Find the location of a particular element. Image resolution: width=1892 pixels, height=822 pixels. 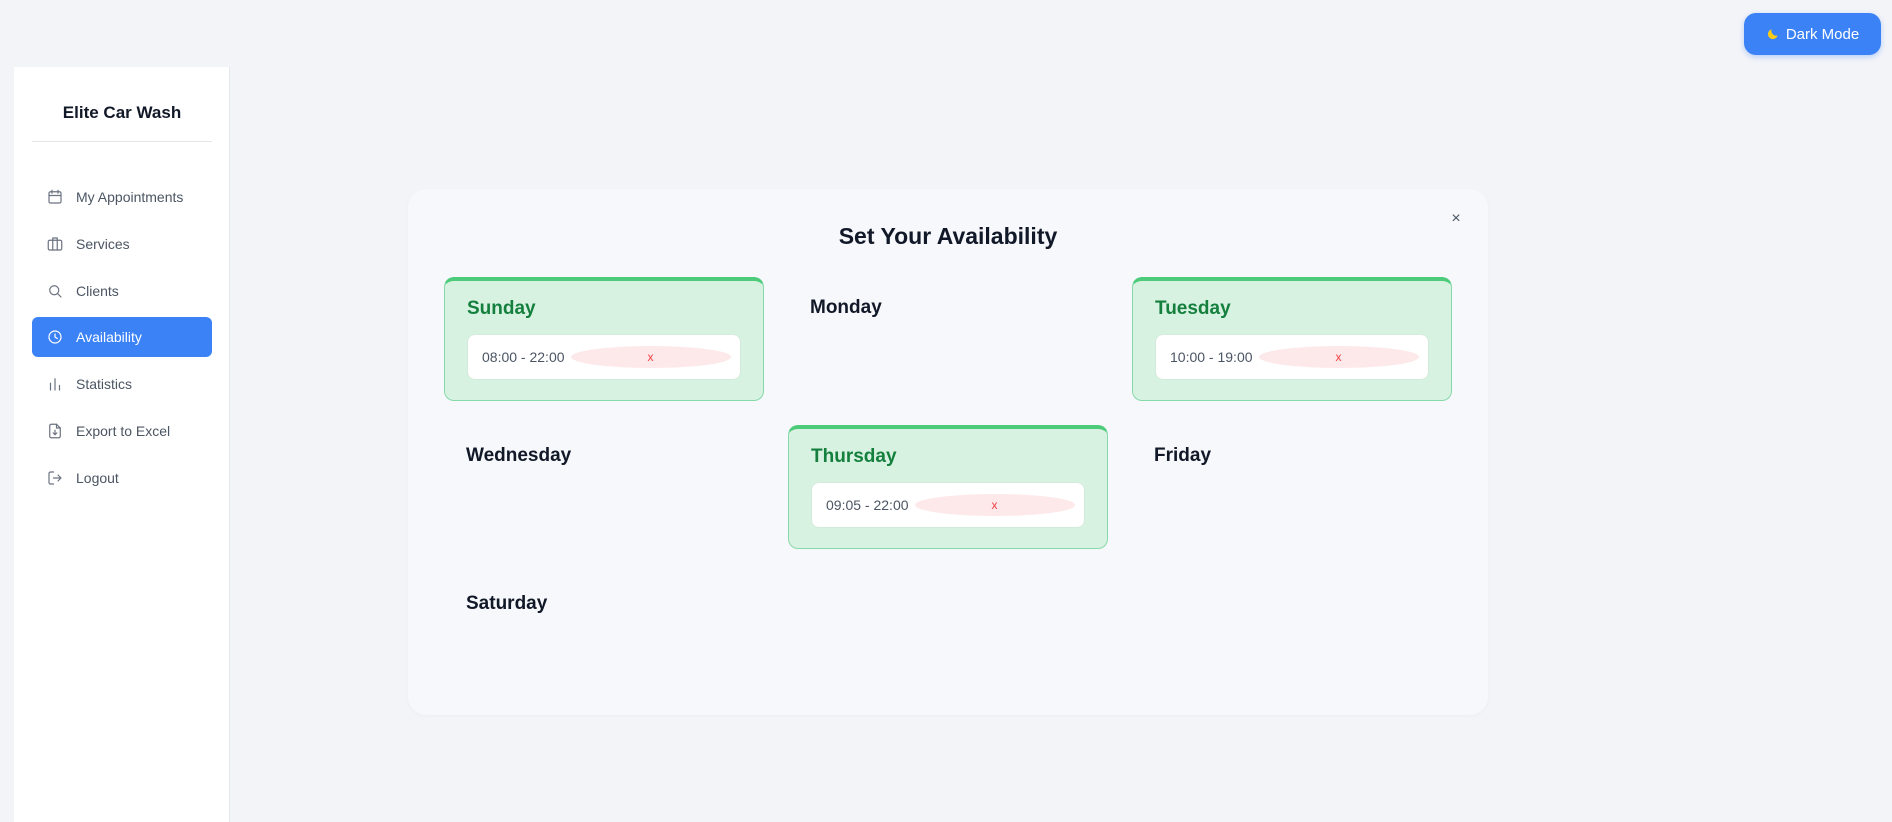

sidebar-item-services: Services is located at coordinates (122, 244).